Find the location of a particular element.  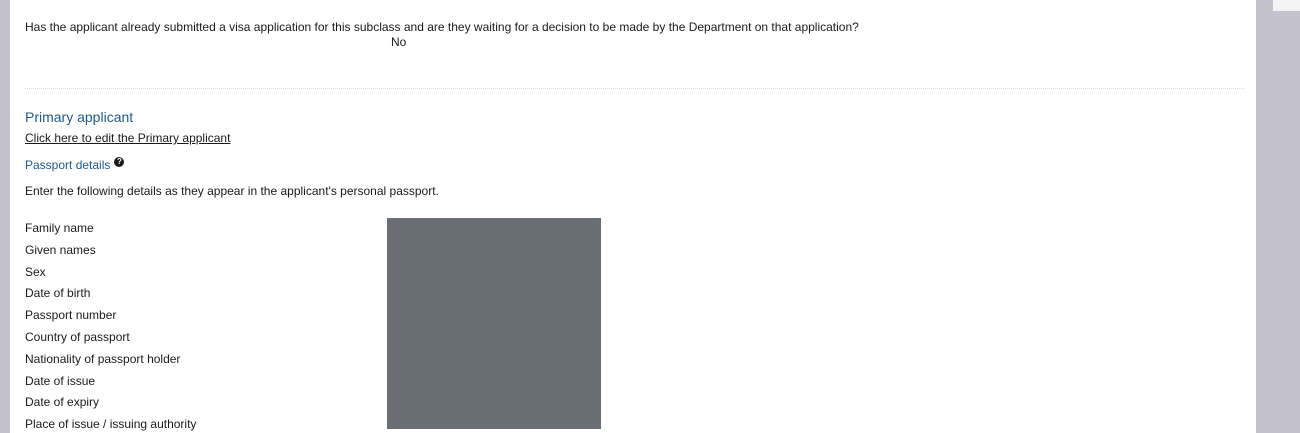

field-label-nationality: Nationality of passport holder is located at coordinates (103, 358).